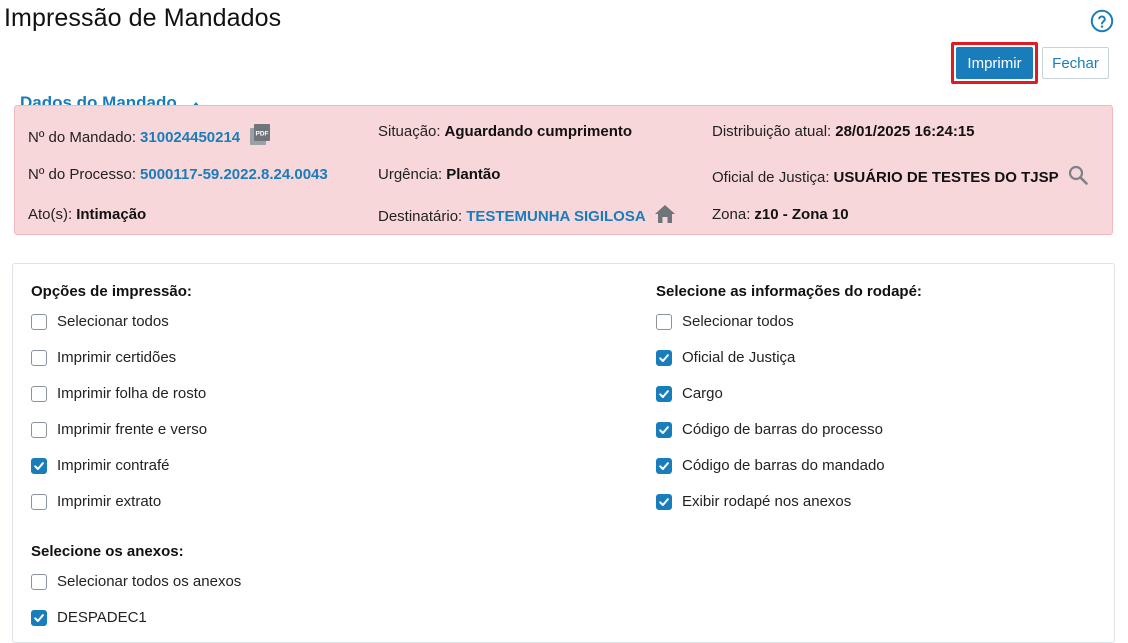  I want to click on checkbox-imprimir-contrafe: Imprimir contrafé, so click(100, 465).